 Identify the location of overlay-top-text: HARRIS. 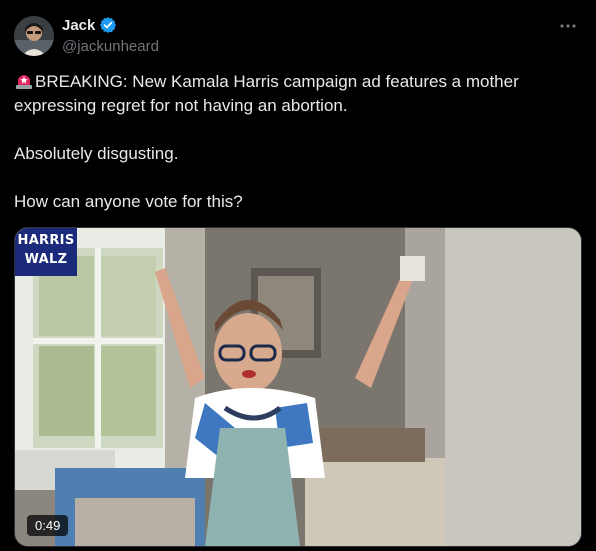
(46, 240).